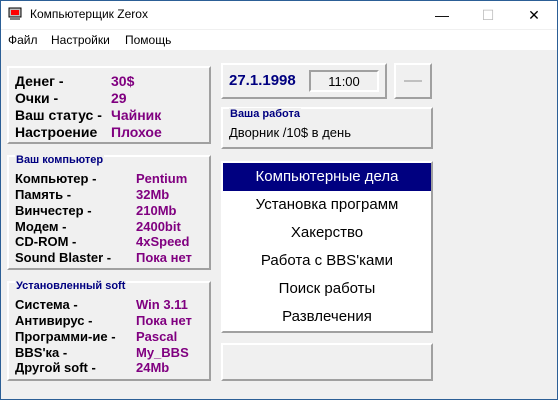  I want to click on menu-bar: Файл Настройки Помощь, so click(279, 40).